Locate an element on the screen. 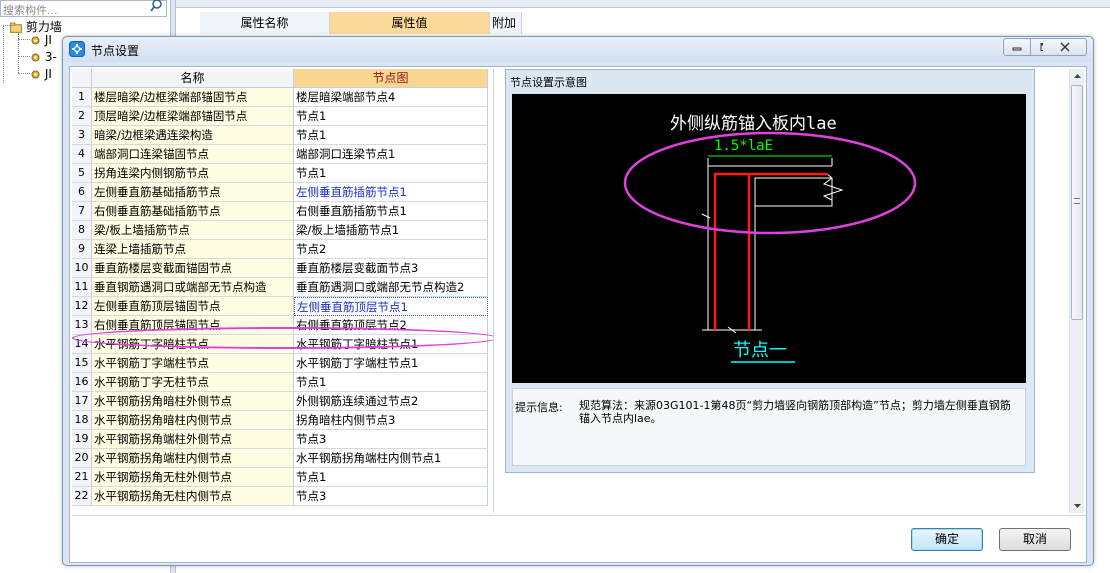  row-index: 5 is located at coordinates (82, 173).